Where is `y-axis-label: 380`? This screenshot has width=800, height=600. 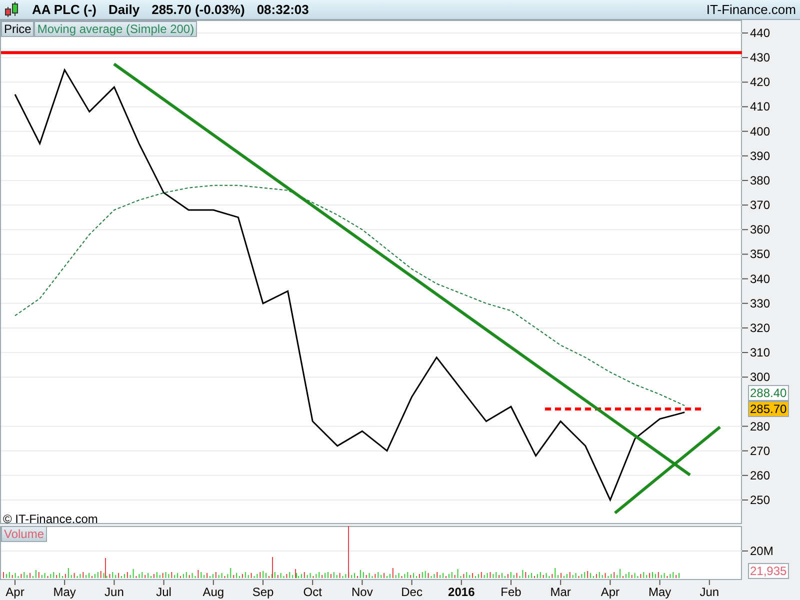
y-axis-label: 380 is located at coordinates (760, 180).